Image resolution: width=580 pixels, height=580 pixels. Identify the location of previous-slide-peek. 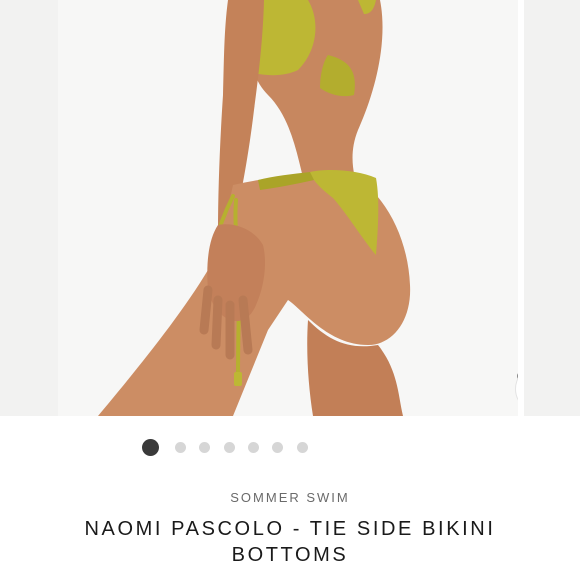
(29, 208).